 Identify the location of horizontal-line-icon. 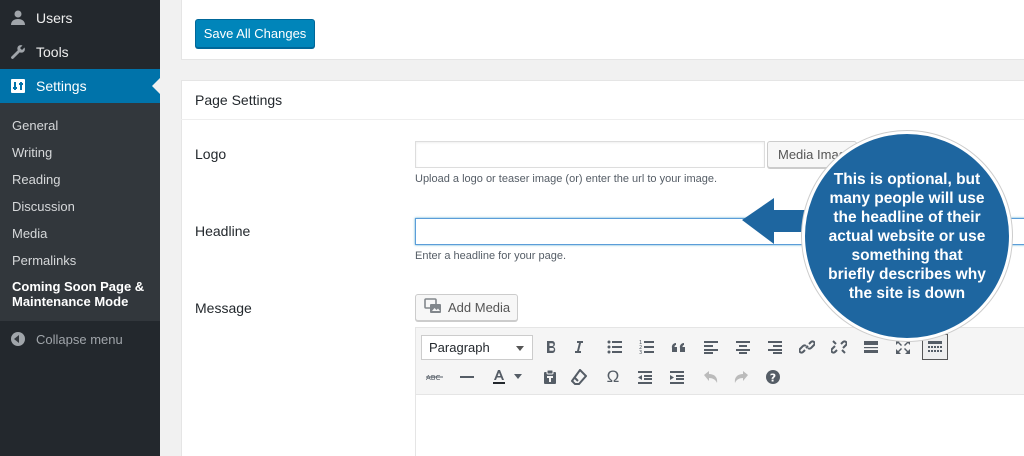
(467, 377).